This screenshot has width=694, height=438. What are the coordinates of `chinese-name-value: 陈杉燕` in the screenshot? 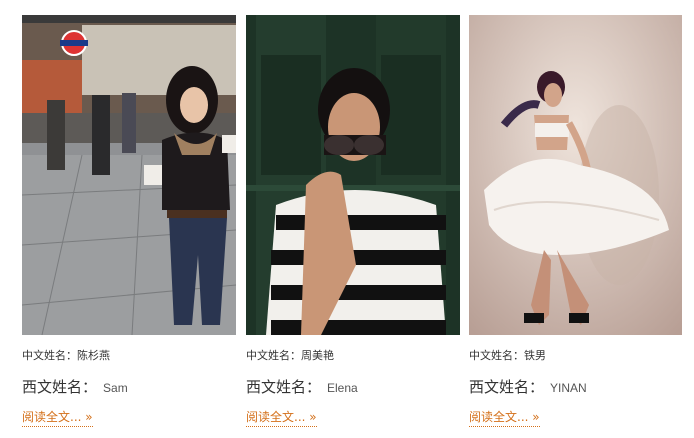 It's located at (93, 355).